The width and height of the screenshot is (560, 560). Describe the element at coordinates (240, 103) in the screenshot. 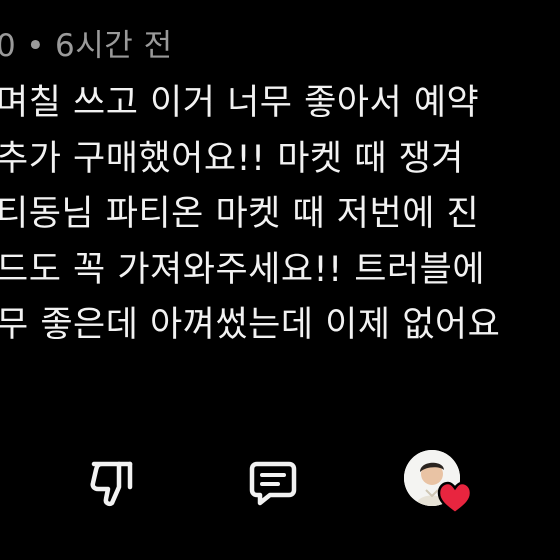

I see `comment-line: 며칠 쓰고 이거 너무 좋아서 예약` at that location.